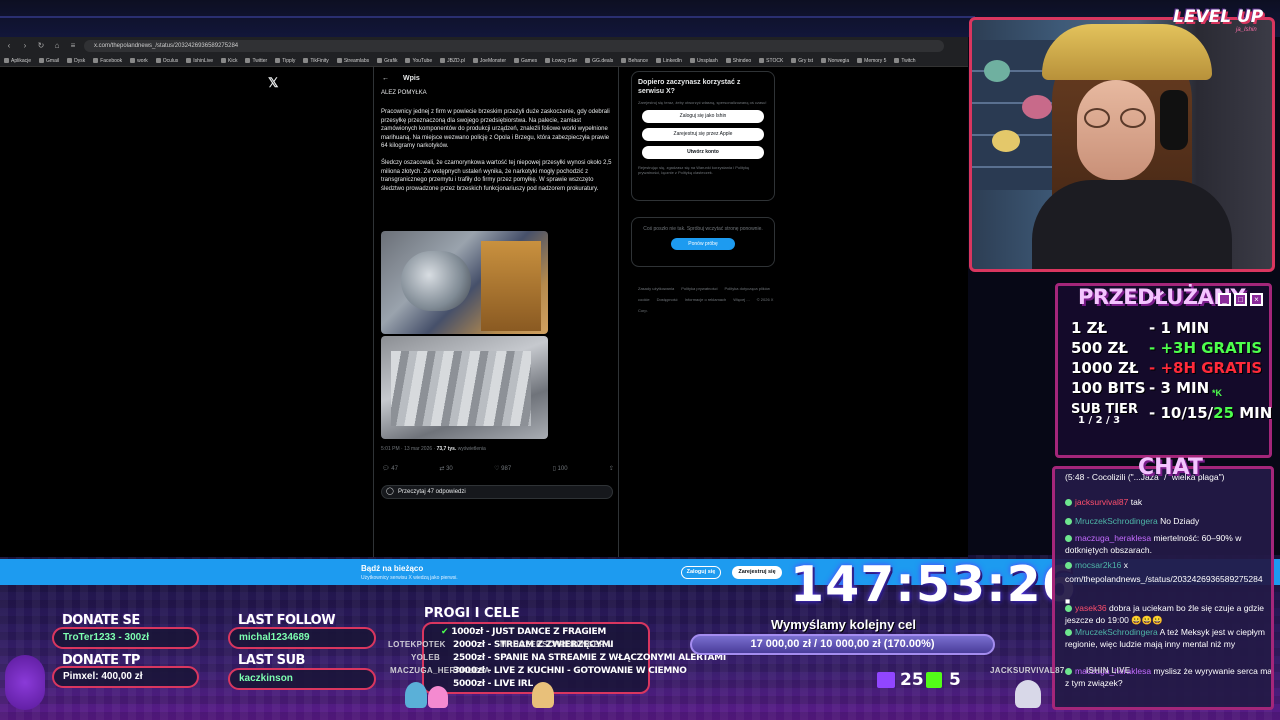 This screenshot has width=1280, height=720. I want to click on post-author: ALEZ POMYŁKA, so click(404, 93).